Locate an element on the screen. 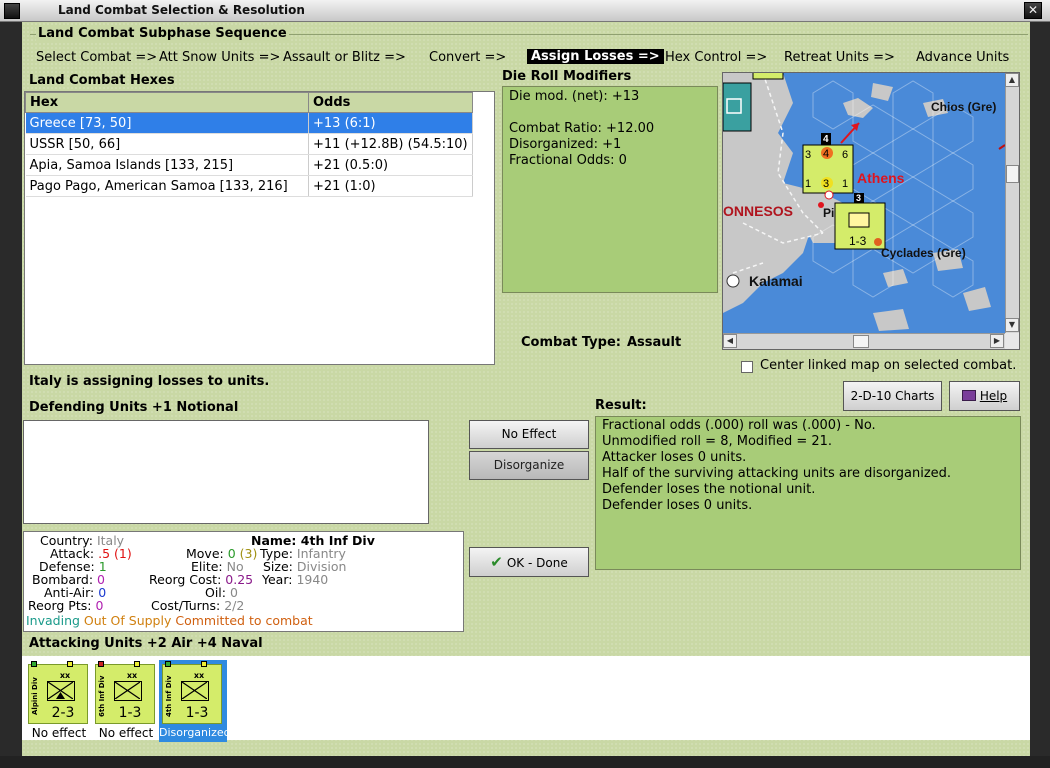  attacking-unit-6th-inf: 6th Inf Div xx 1-3 No effect is located at coordinates (126, 701).